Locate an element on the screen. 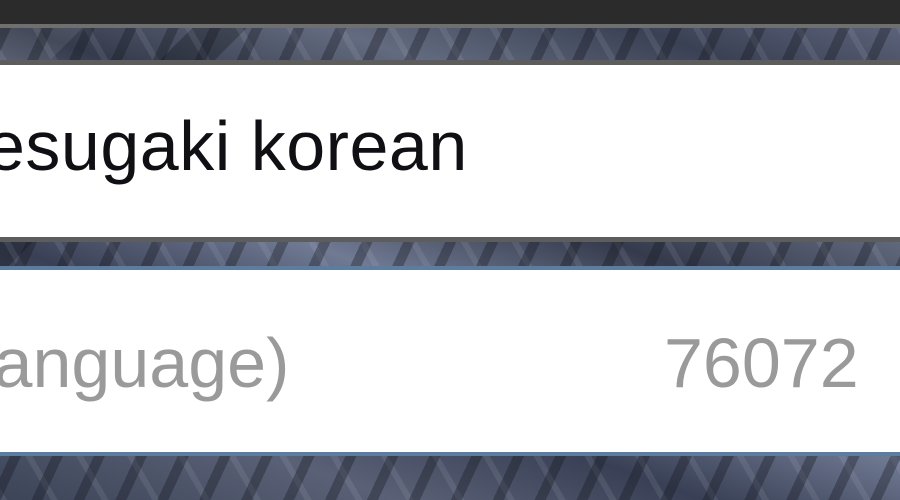  search-query-text: esugaki korean is located at coordinates (234, 146).